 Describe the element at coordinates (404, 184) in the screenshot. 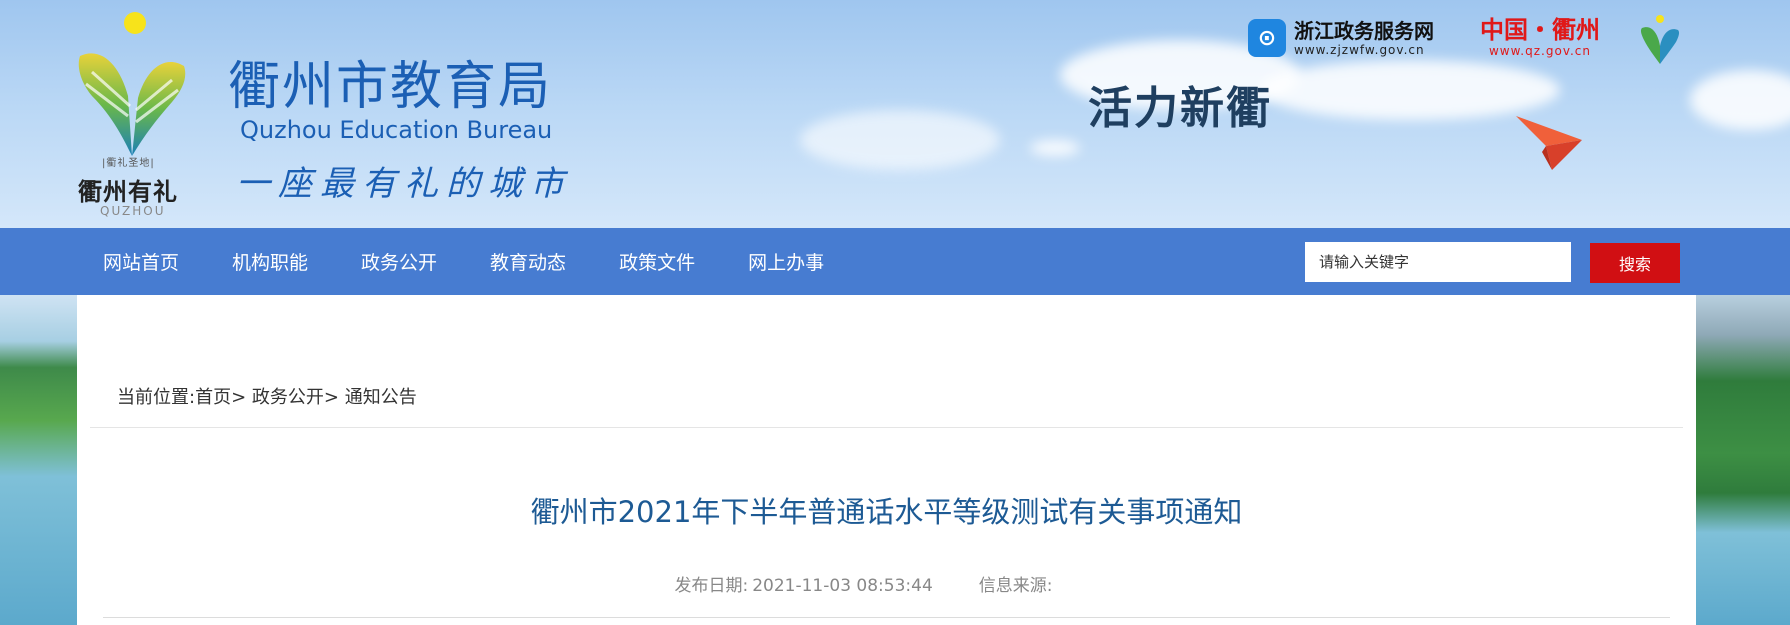

I see `city-slogan: 一座最有礼的城市` at that location.